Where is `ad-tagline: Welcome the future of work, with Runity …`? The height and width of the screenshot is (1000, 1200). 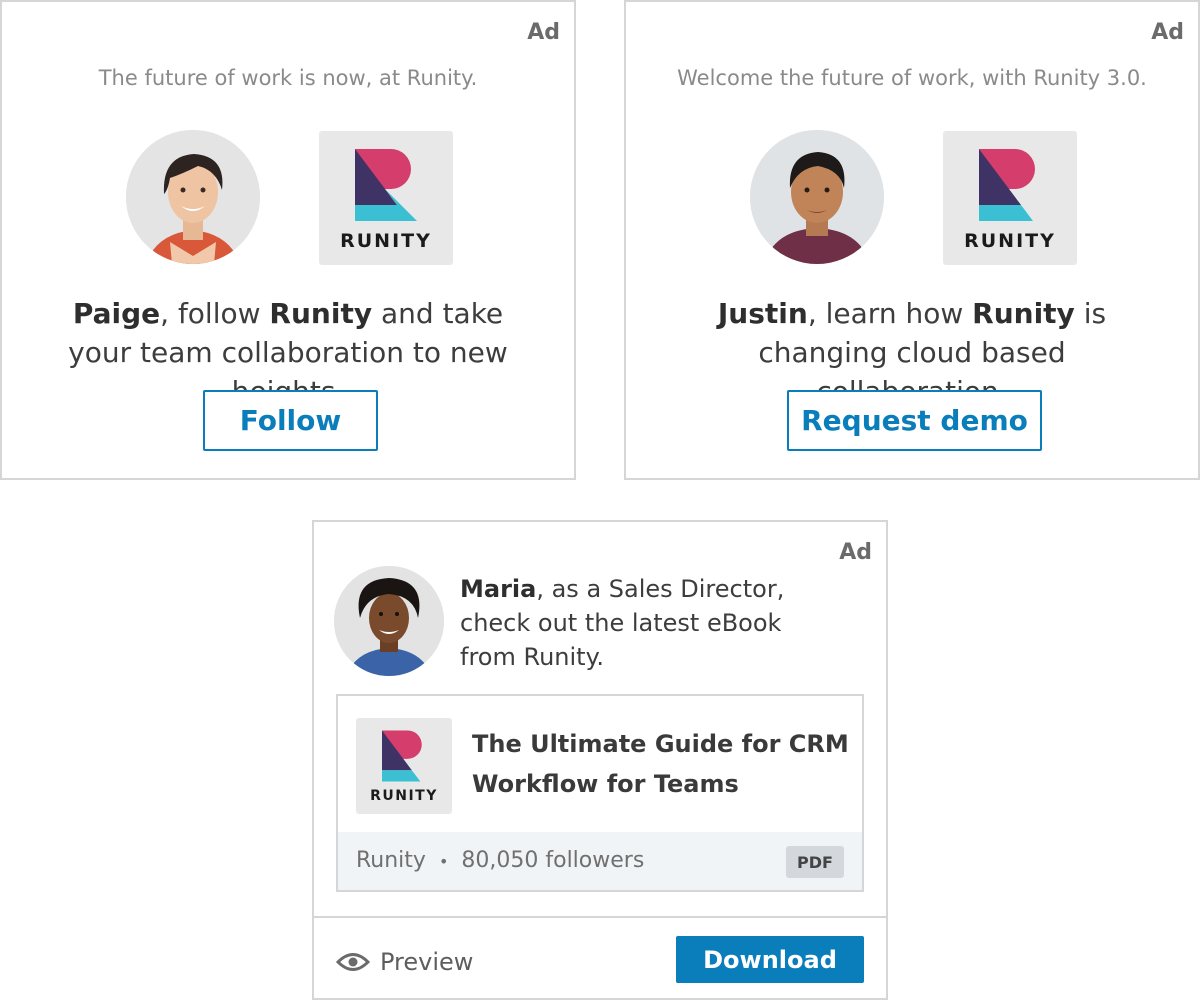 ad-tagline: Welcome the future of work, with Runity … is located at coordinates (912, 78).